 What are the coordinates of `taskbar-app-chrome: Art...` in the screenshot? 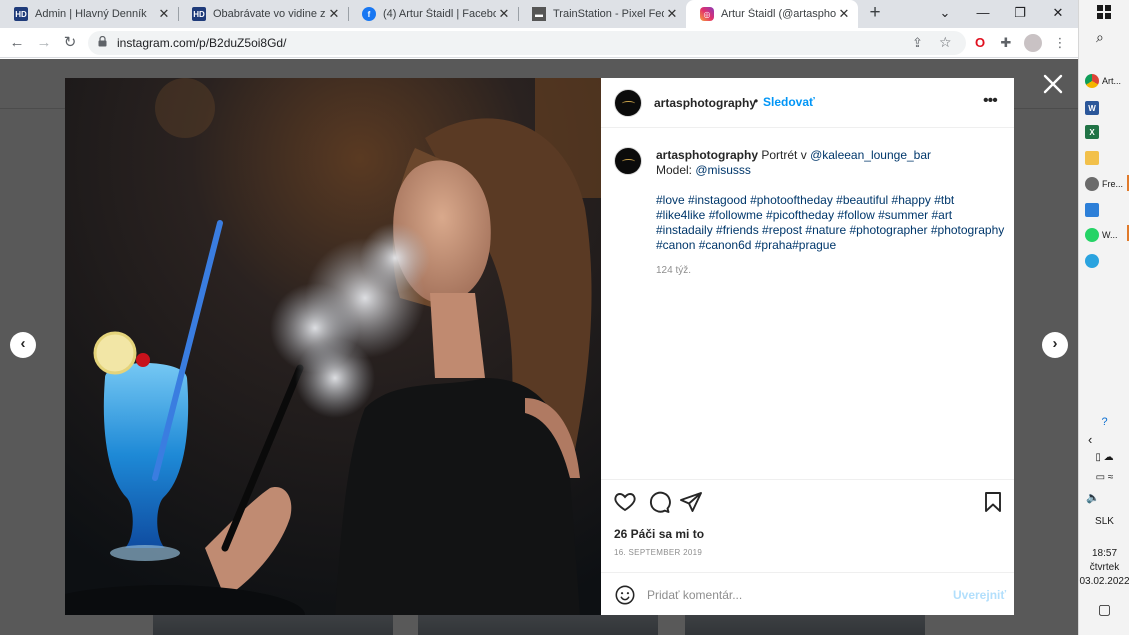 It's located at (1105, 81).